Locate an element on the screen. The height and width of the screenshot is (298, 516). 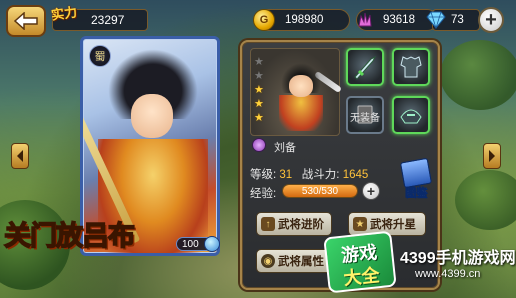
watermark-badge-line2: 大全 is located at coordinates (361, 277).